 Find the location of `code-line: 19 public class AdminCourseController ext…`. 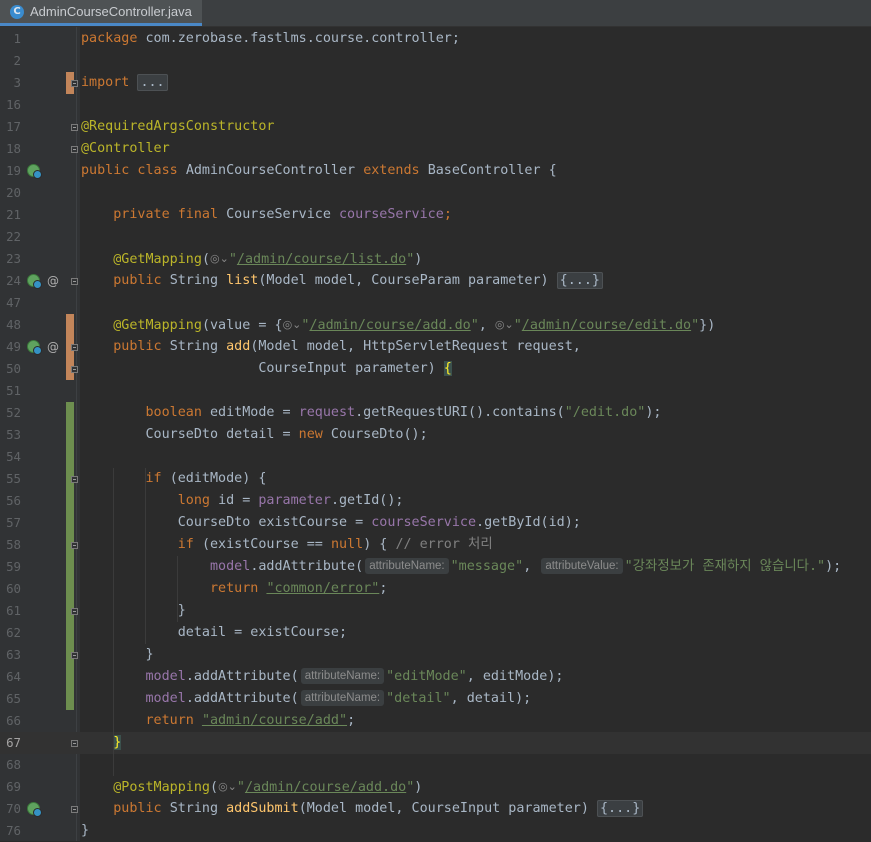

code-line: 19 public class AdminCourseController ext… is located at coordinates (435, 171).